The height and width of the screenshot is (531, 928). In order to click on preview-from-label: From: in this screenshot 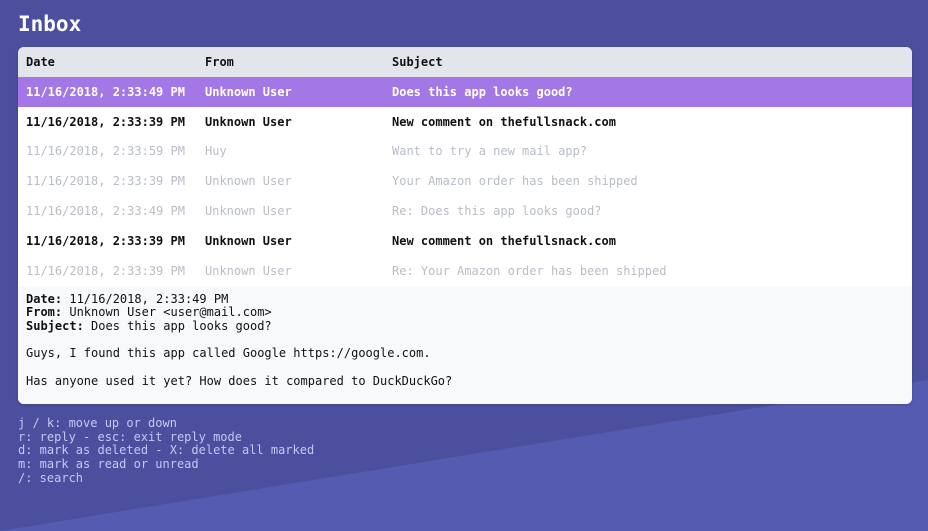, I will do `click(44, 312)`.